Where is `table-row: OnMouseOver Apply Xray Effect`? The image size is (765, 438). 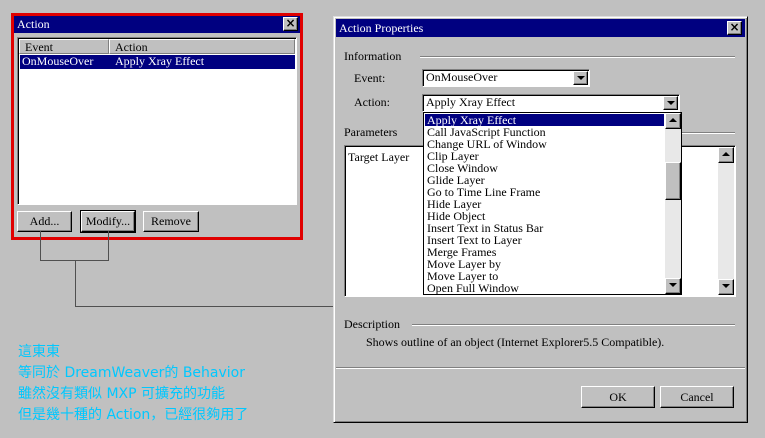 table-row: OnMouseOver Apply Xray Effect is located at coordinates (157, 62).